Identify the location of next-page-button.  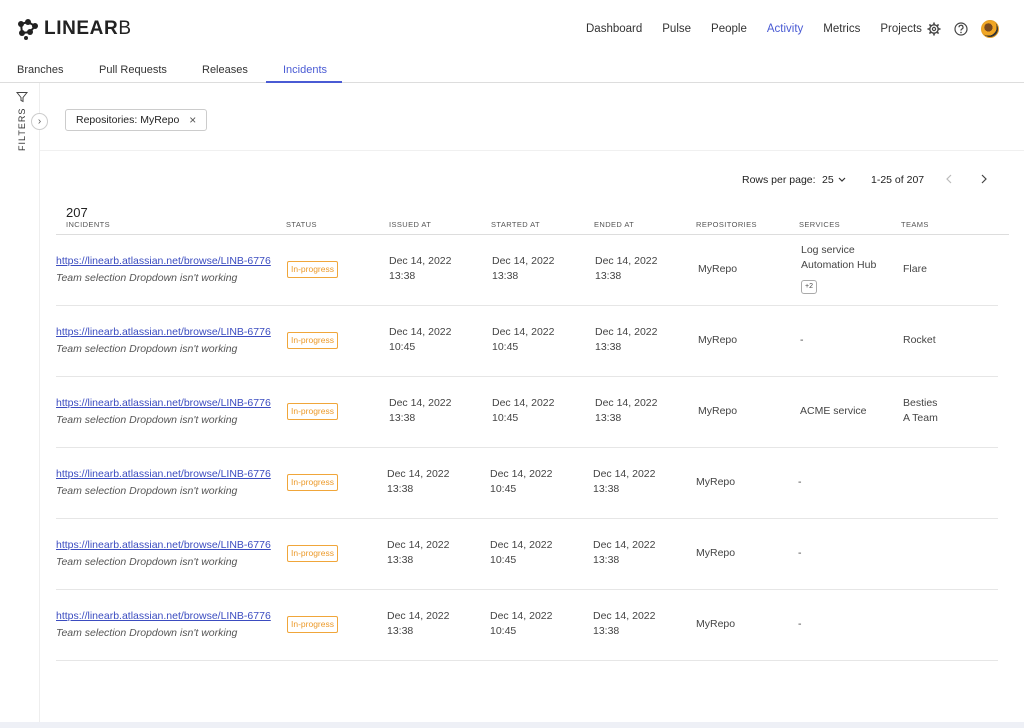
(984, 180).